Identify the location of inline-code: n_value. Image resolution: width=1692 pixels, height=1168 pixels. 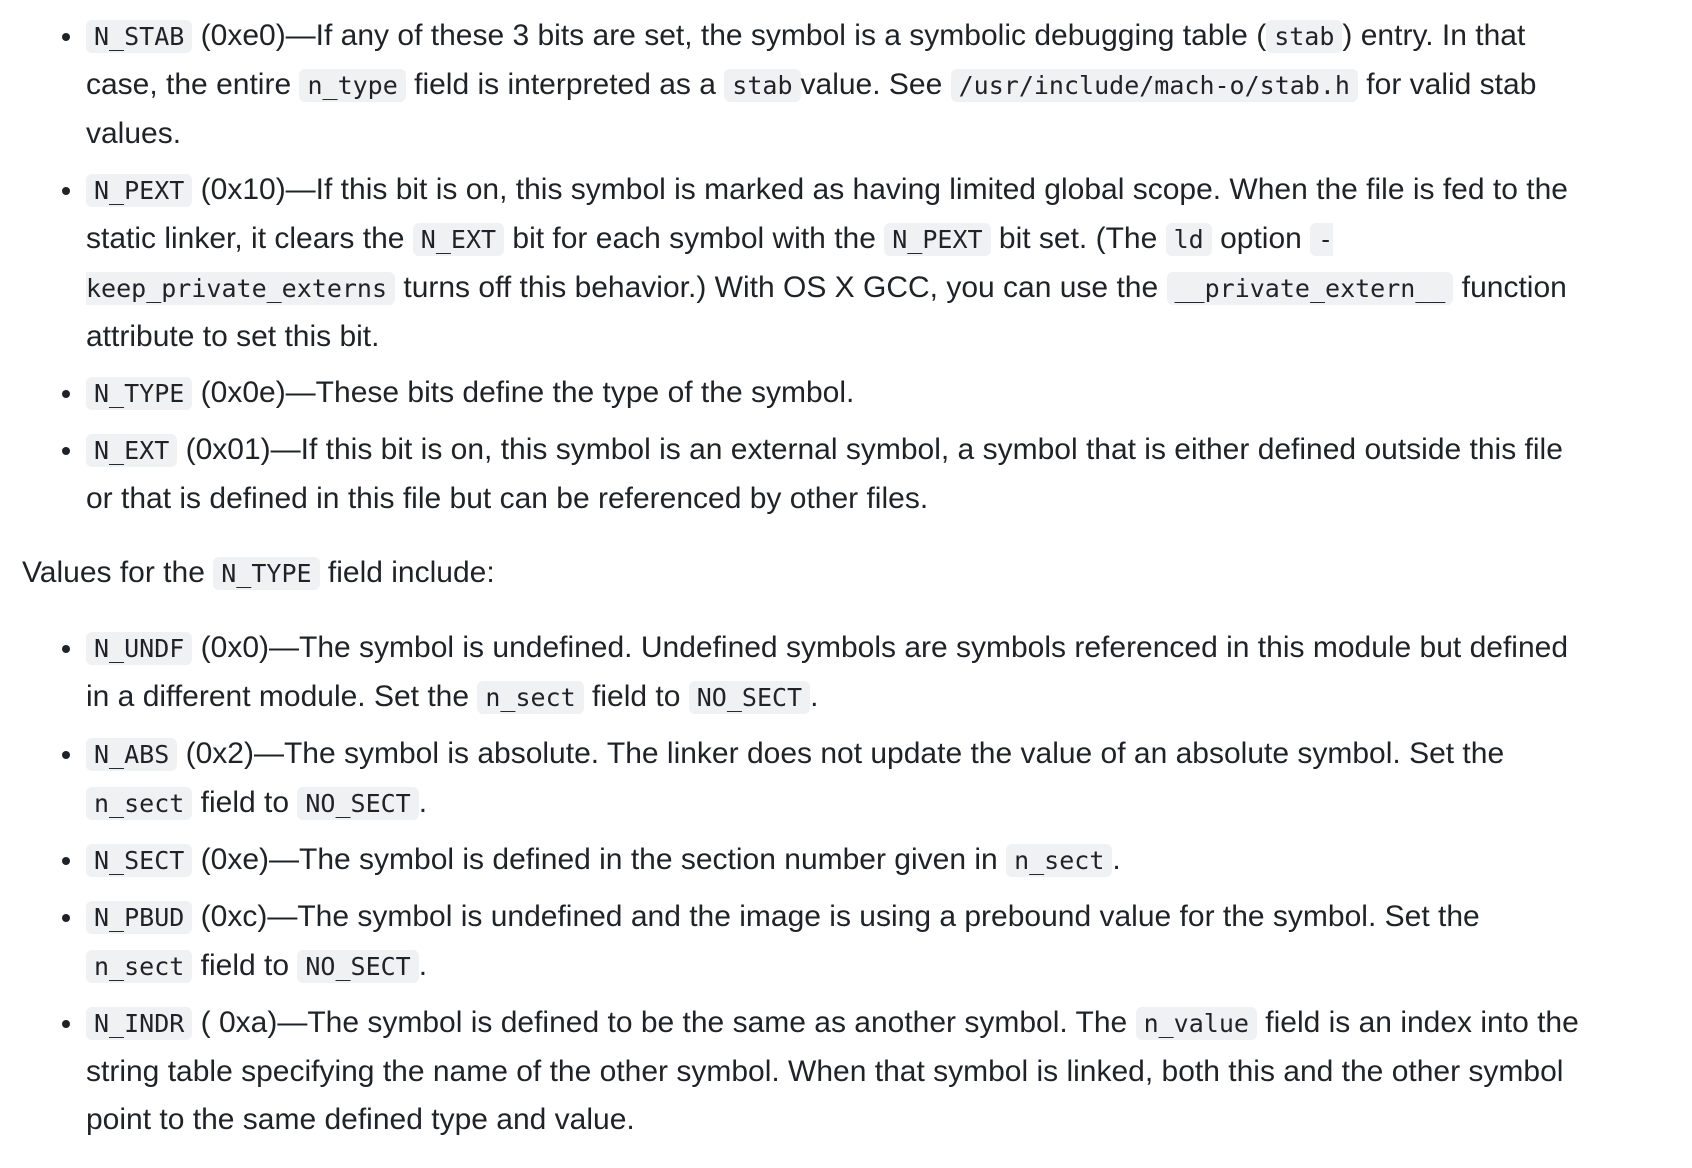
(1196, 1023).